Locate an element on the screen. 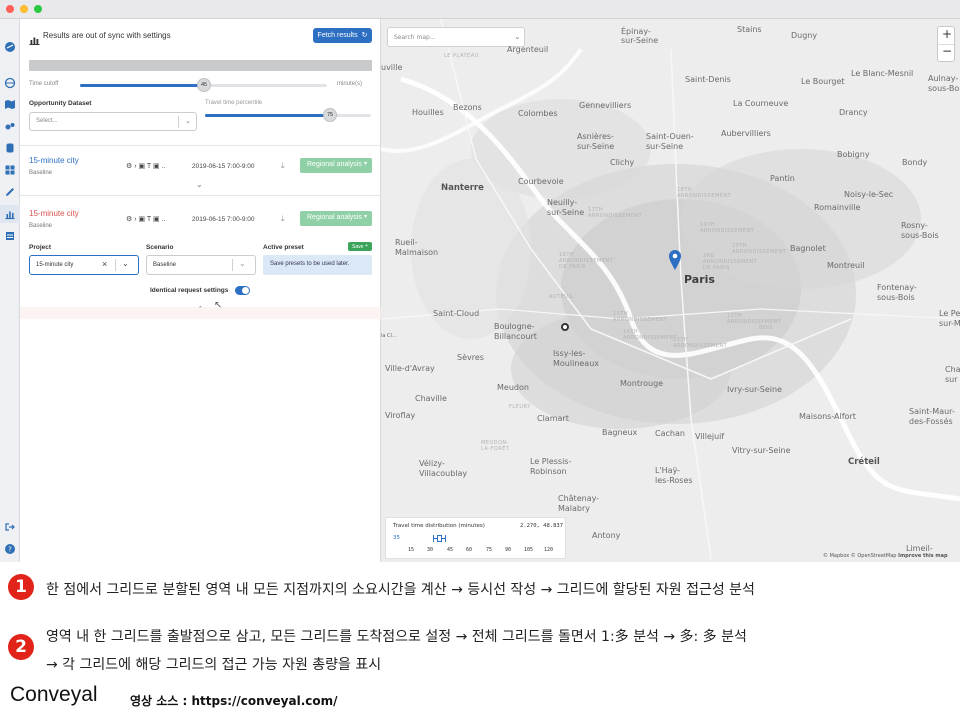  database-icon is located at coordinates (10, 148).